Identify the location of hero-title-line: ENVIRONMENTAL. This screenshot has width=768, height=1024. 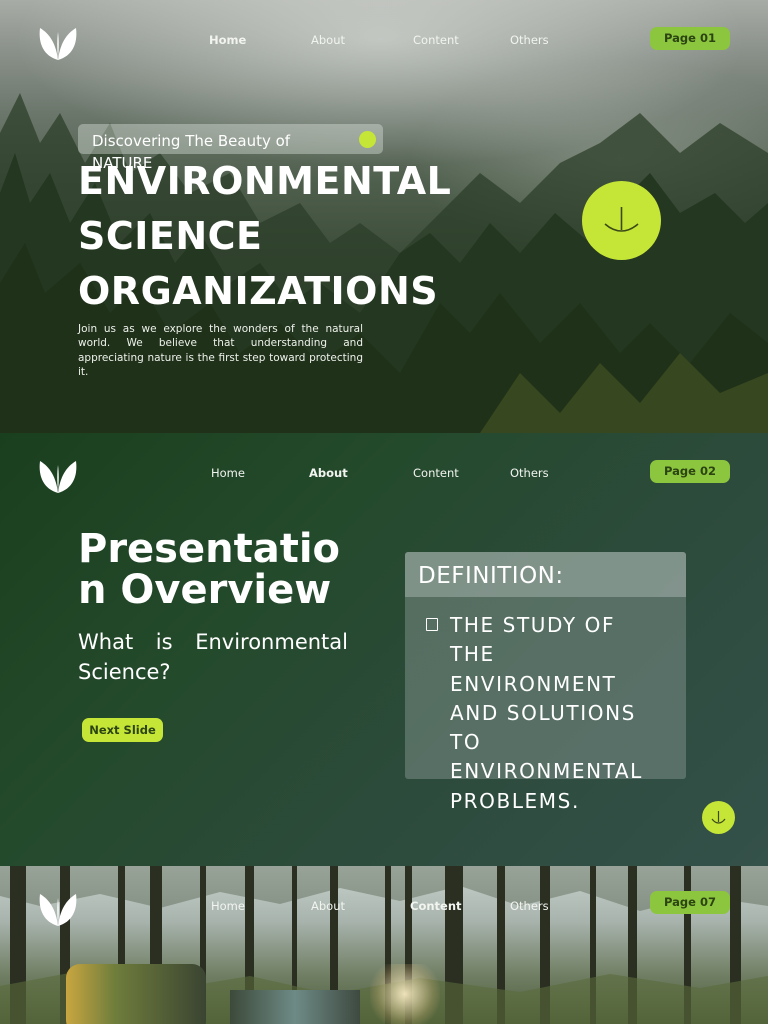
(265, 181).